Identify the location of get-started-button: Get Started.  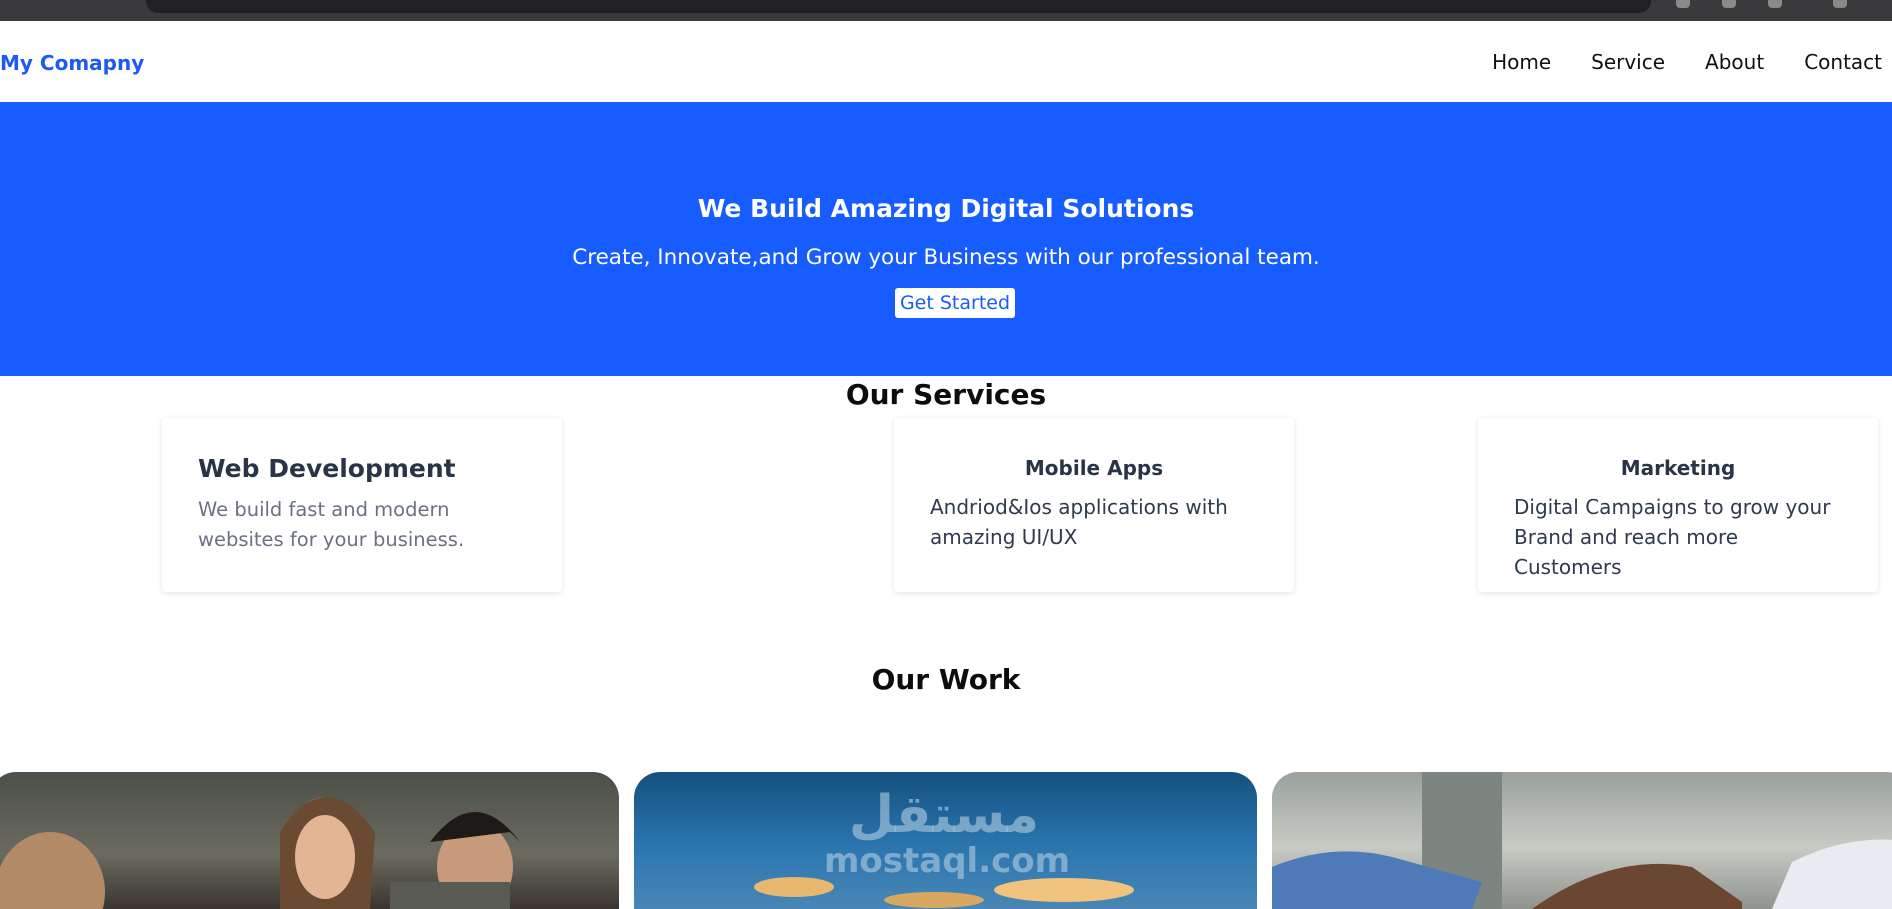
(955, 303).